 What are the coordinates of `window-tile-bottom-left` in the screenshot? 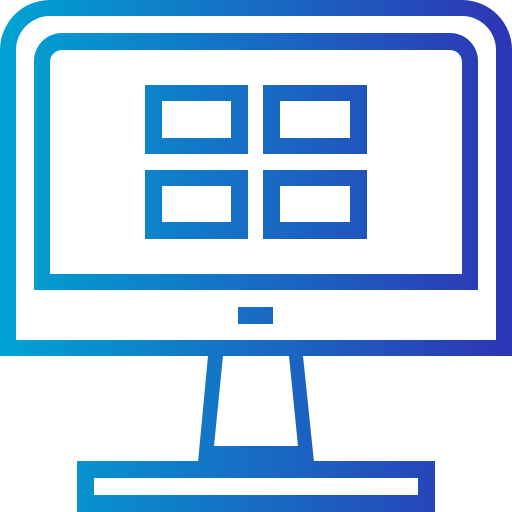 It's located at (196, 204).